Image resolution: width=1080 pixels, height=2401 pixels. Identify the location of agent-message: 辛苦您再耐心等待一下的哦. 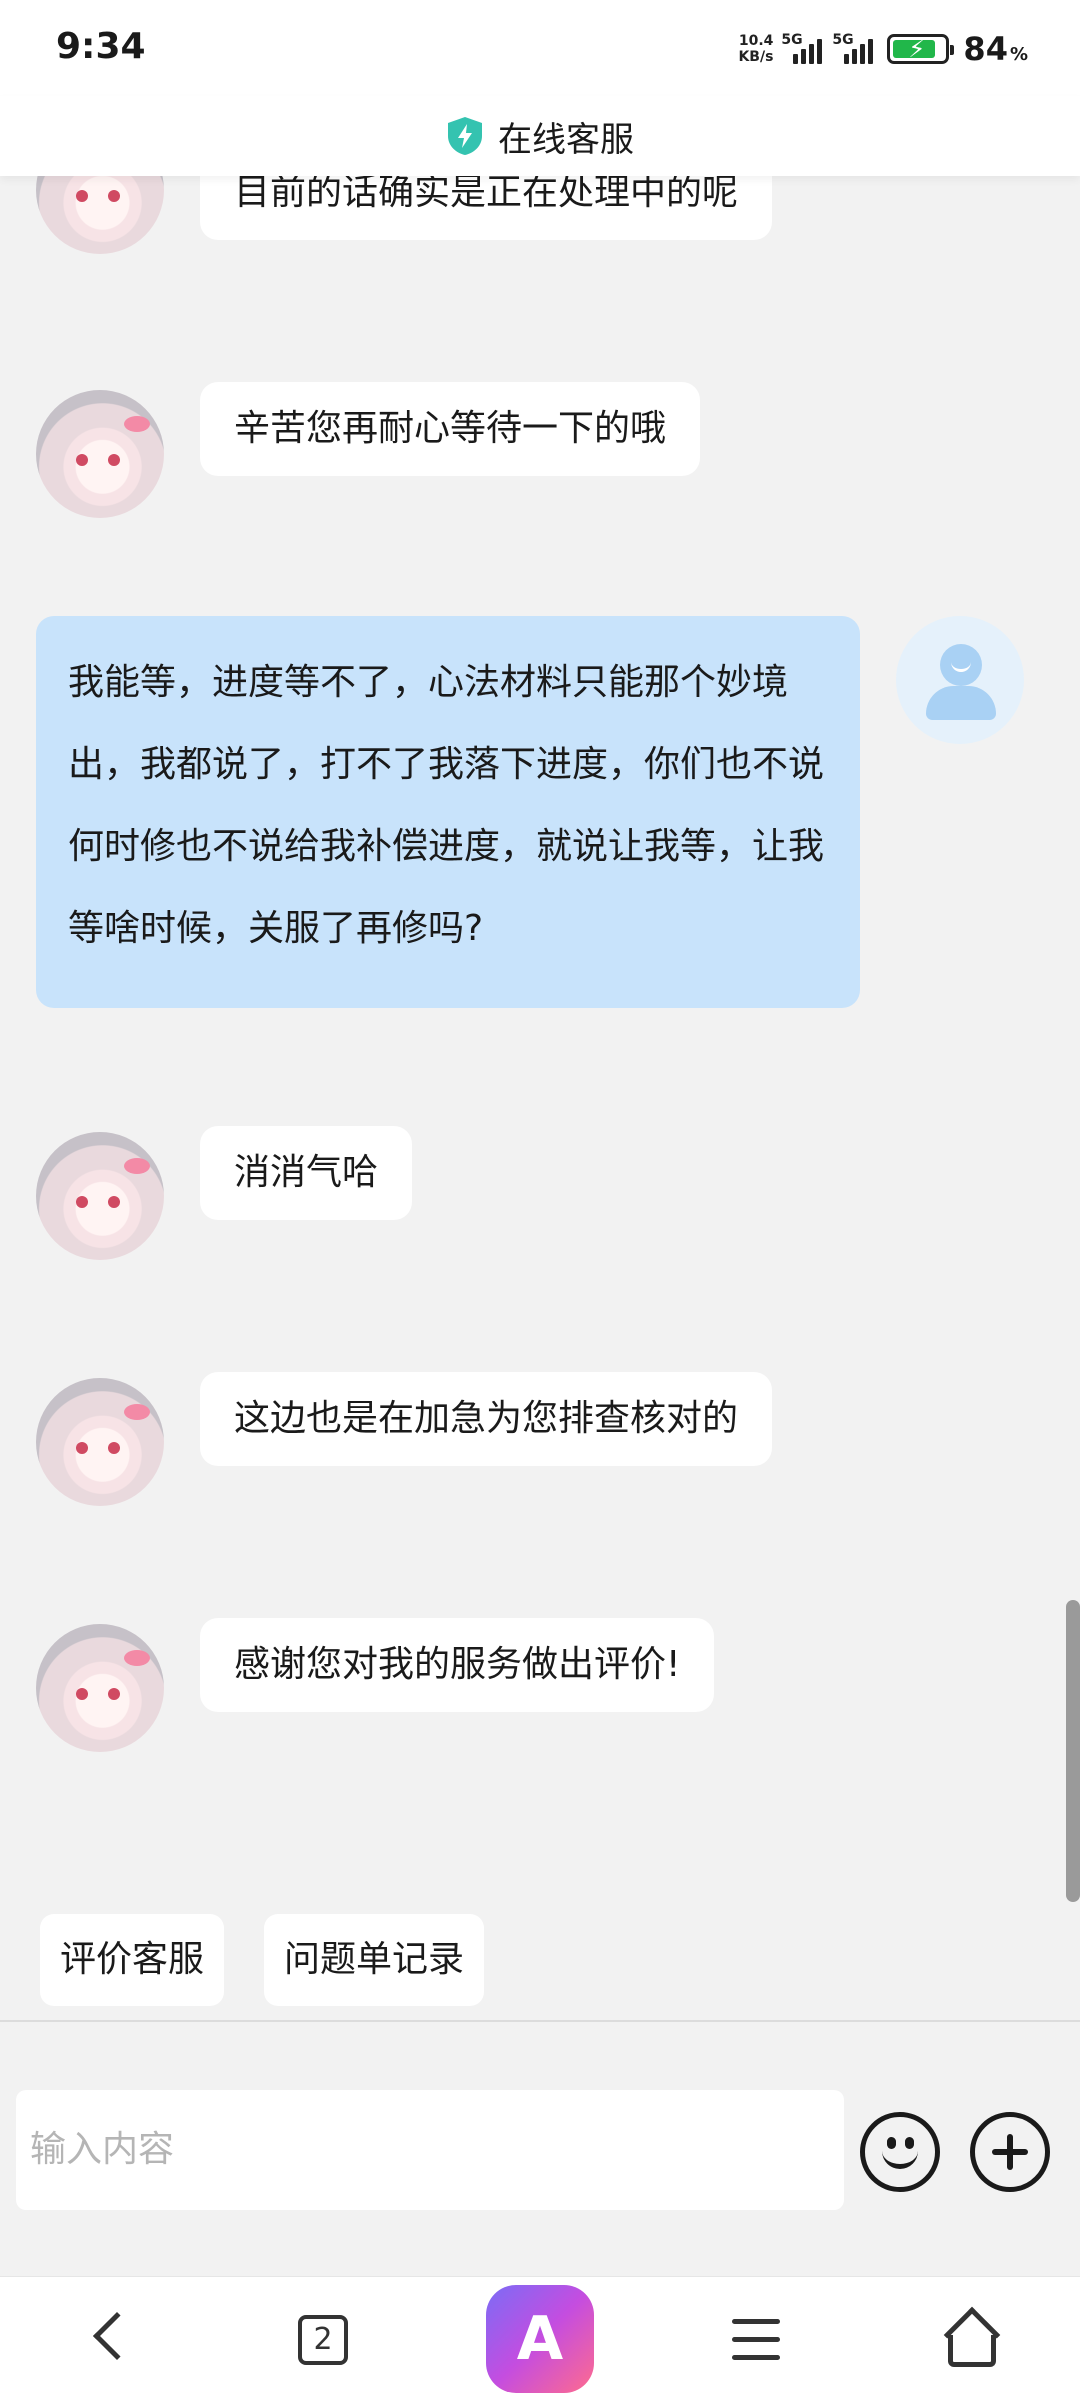
(540, 461).